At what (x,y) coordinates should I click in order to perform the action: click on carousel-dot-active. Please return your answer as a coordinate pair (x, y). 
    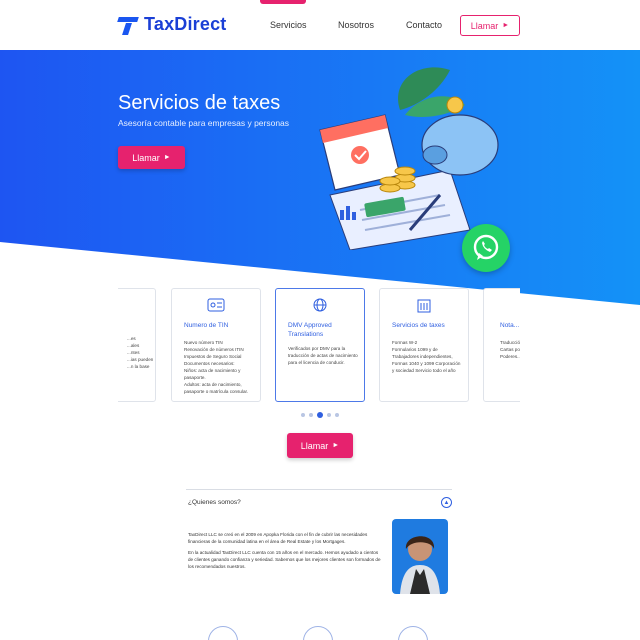
    Looking at the image, I should click on (320, 415).